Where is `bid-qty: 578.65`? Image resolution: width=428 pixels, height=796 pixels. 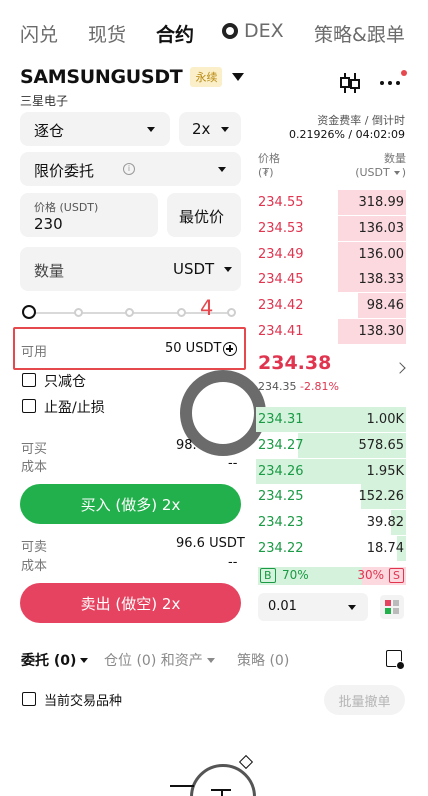
bid-qty: 578.65 is located at coordinates (381, 445).